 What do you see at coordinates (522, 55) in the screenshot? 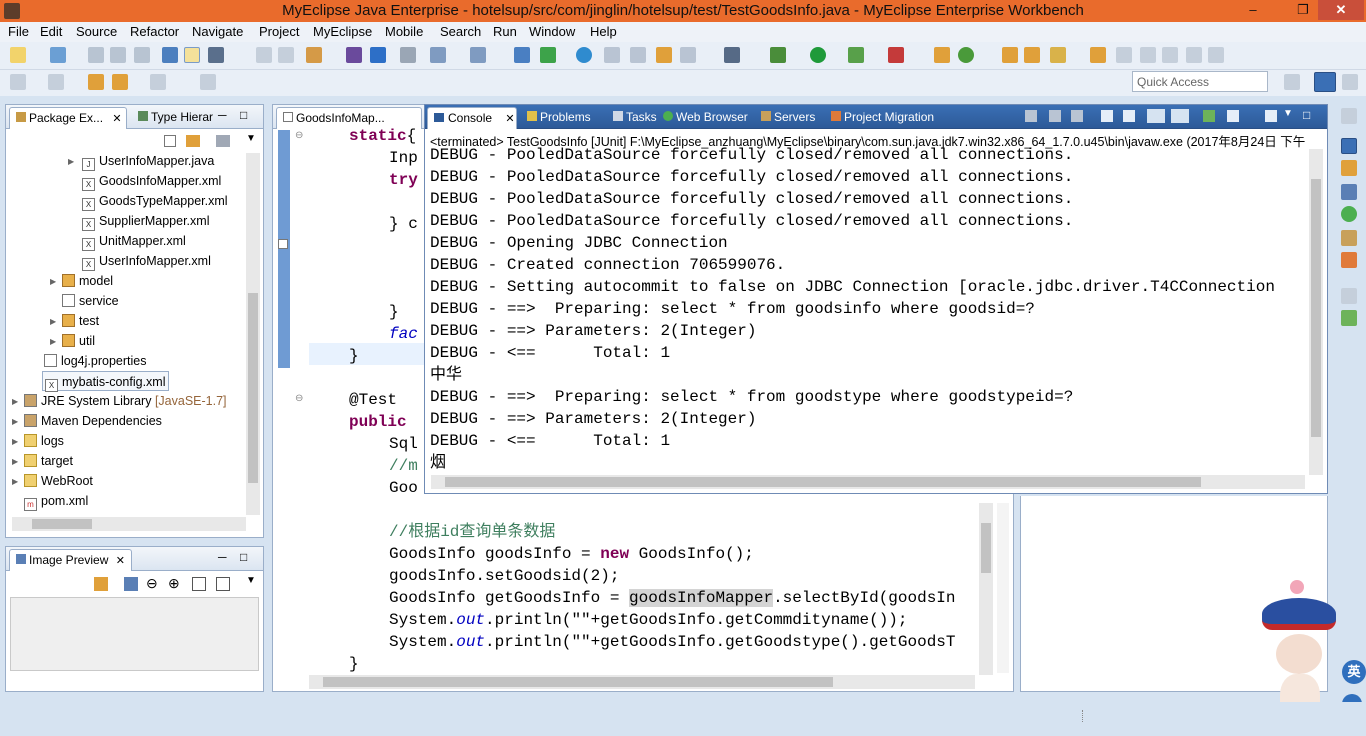
I see `new-server-icon` at bounding box center [522, 55].